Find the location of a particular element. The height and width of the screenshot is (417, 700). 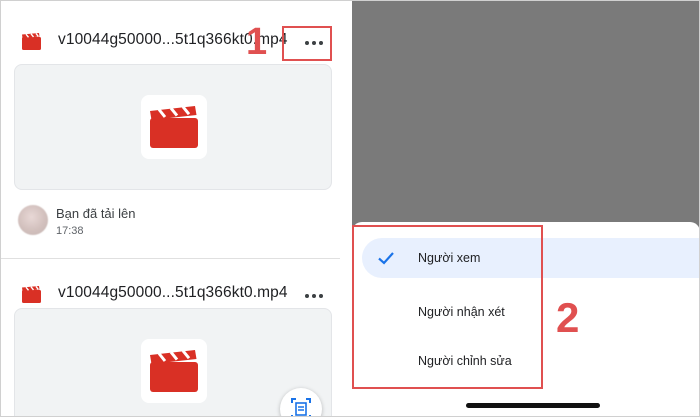

step-number-1: 1 is located at coordinates (257, 42).